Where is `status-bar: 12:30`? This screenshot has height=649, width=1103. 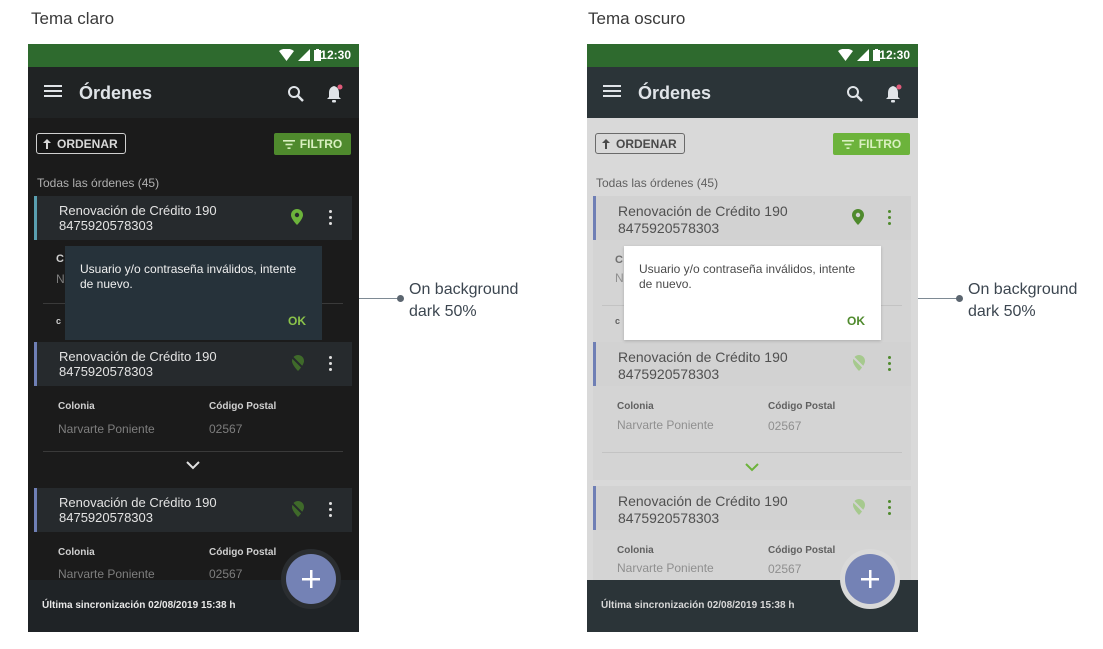 status-bar: 12:30 is located at coordinates (193, 55).